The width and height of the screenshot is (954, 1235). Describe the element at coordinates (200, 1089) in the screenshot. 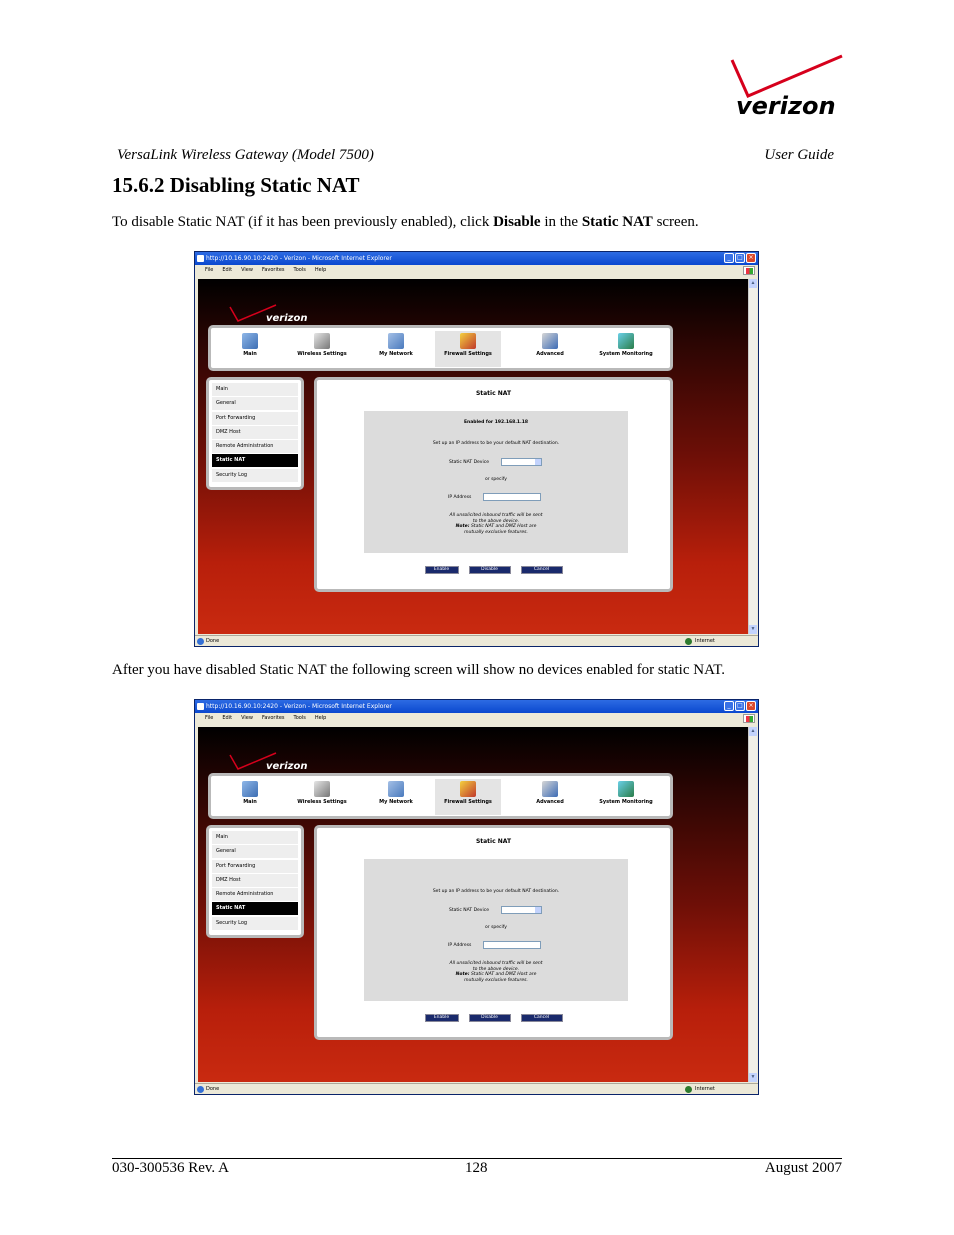

I see `page-done-icon` at that location.